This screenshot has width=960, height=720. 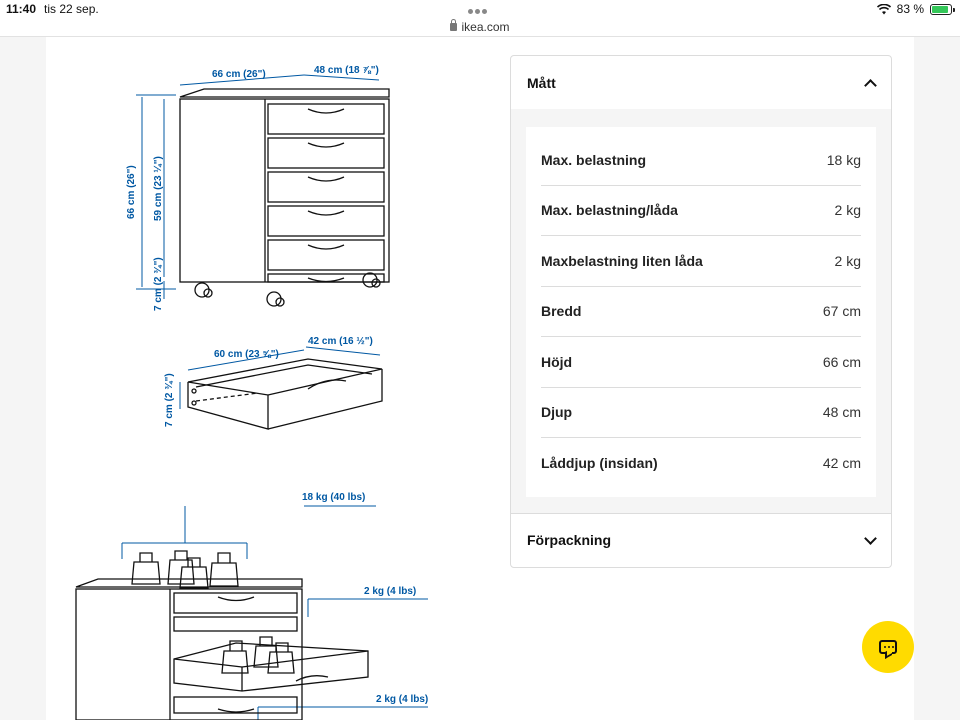 I want to click on spec-value: 66 cm, so click(x=841, y=361).